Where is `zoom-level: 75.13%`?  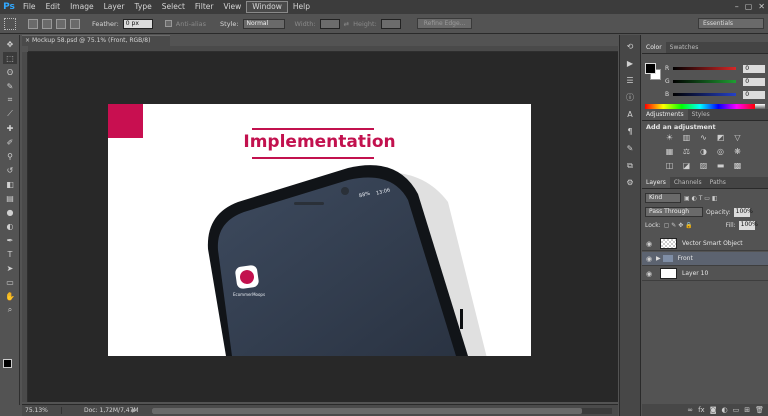
zoom-level: 75.13% is located at coordinates (42, 410).